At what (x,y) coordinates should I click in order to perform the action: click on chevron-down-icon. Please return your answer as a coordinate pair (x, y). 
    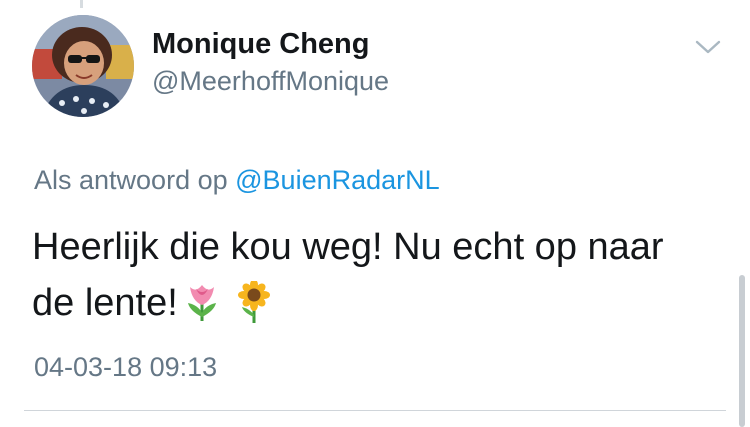
    Looking at the image, I should click on (708, 47).